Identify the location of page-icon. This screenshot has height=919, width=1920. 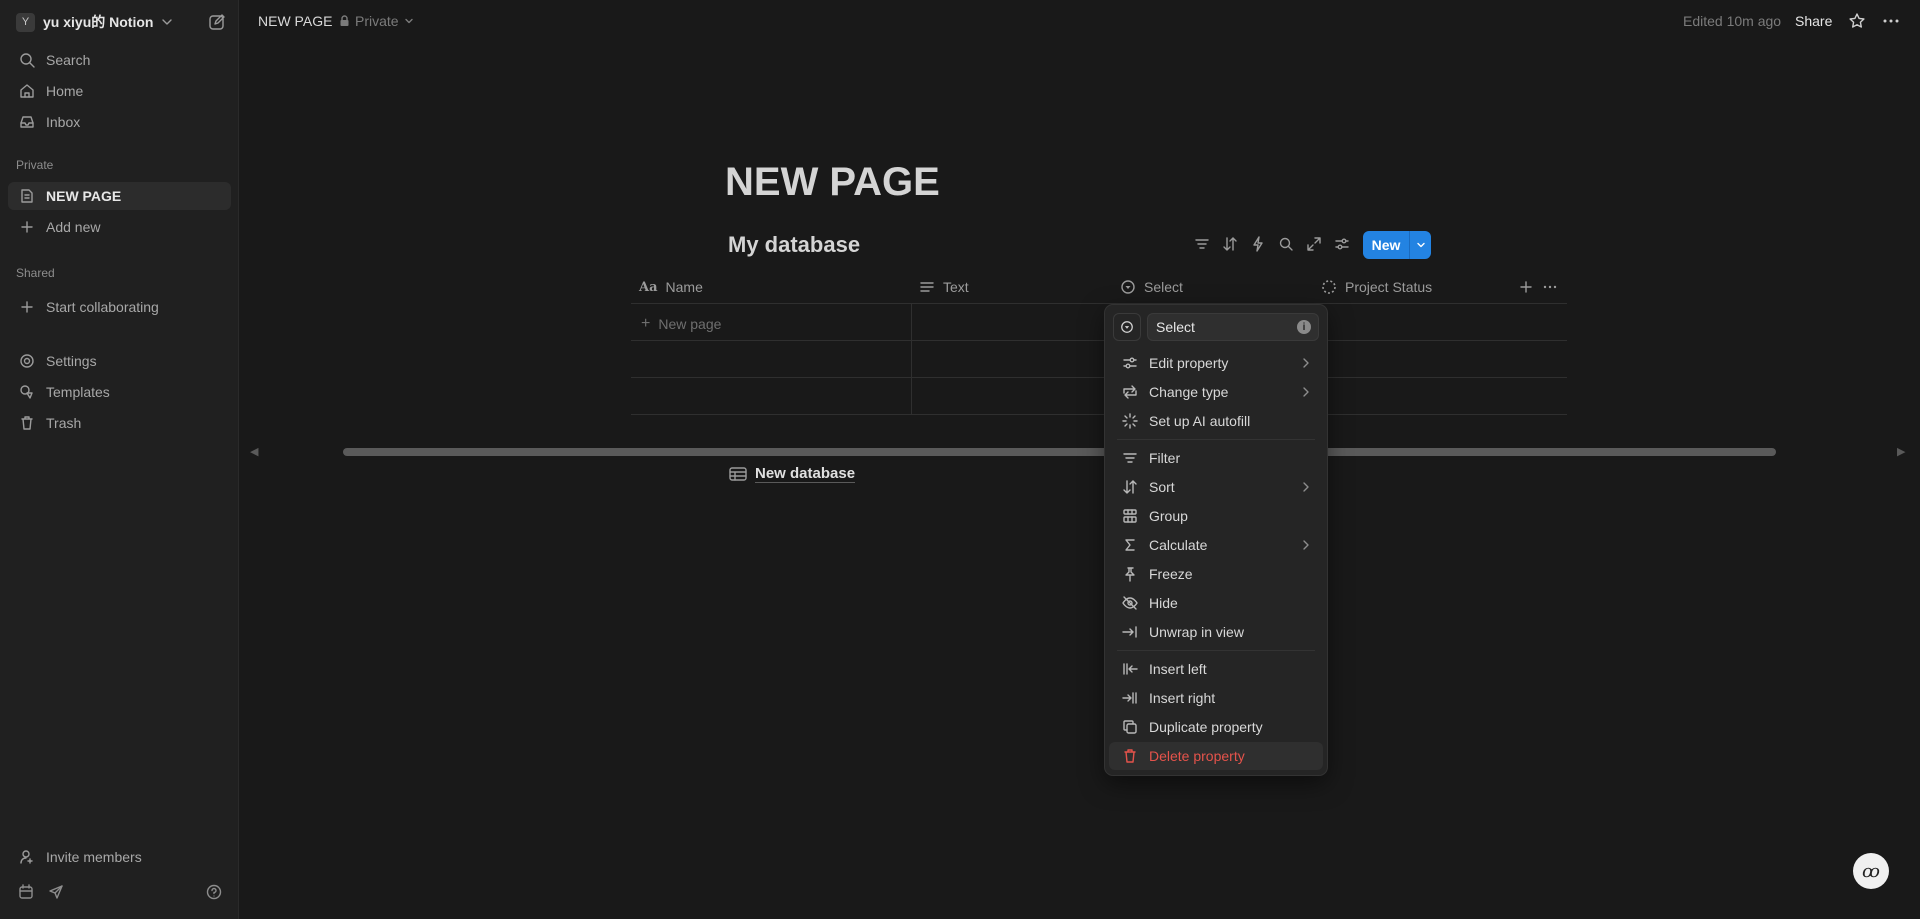
(27, 196).